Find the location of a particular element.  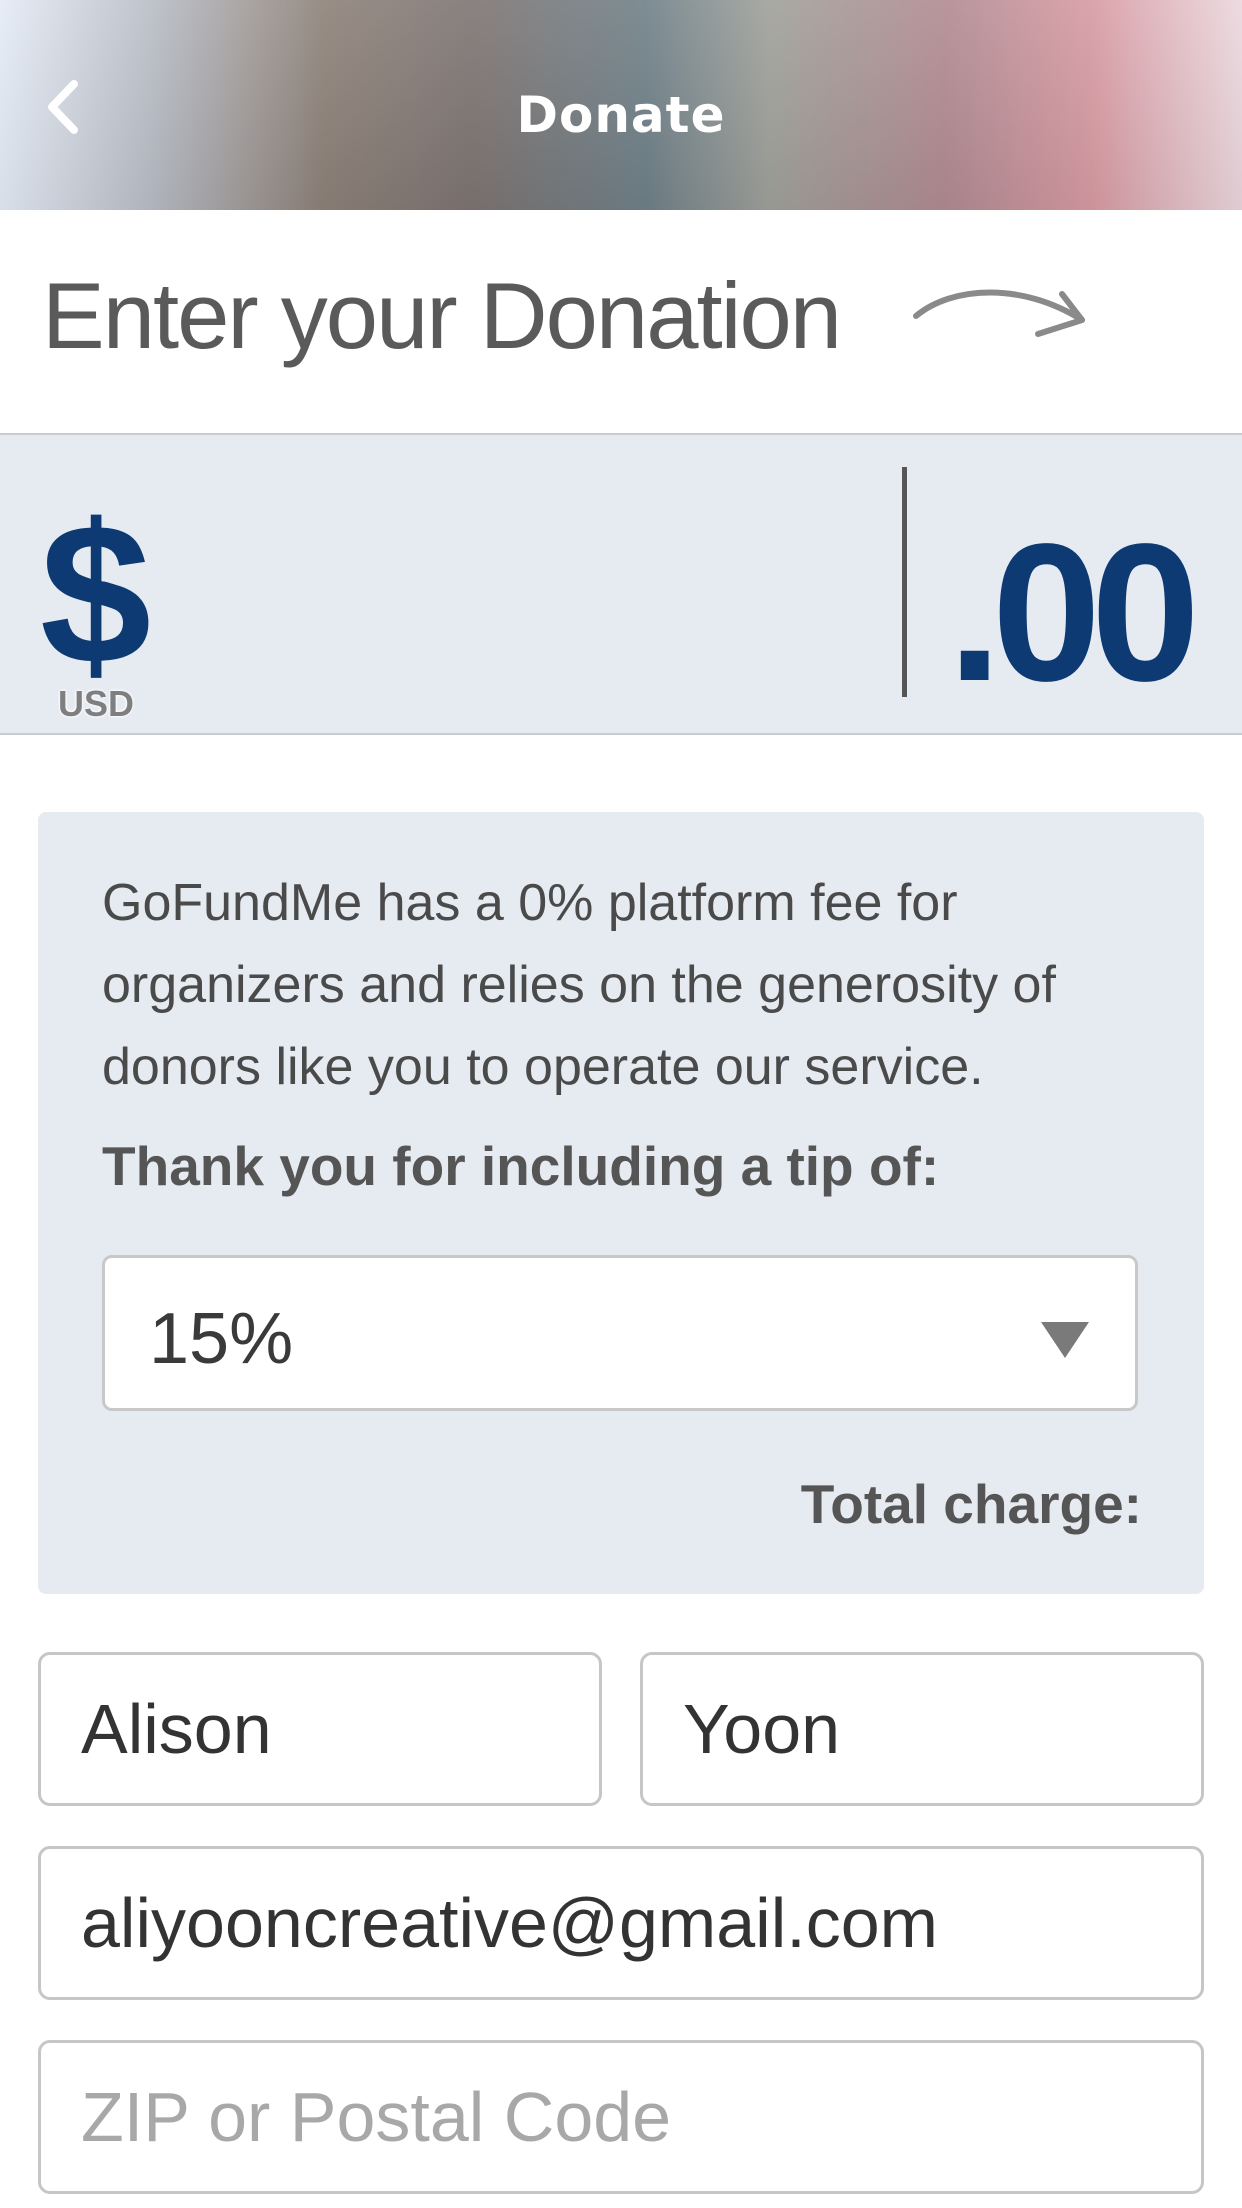

last-name-field is located at coordinates (922, 1729).